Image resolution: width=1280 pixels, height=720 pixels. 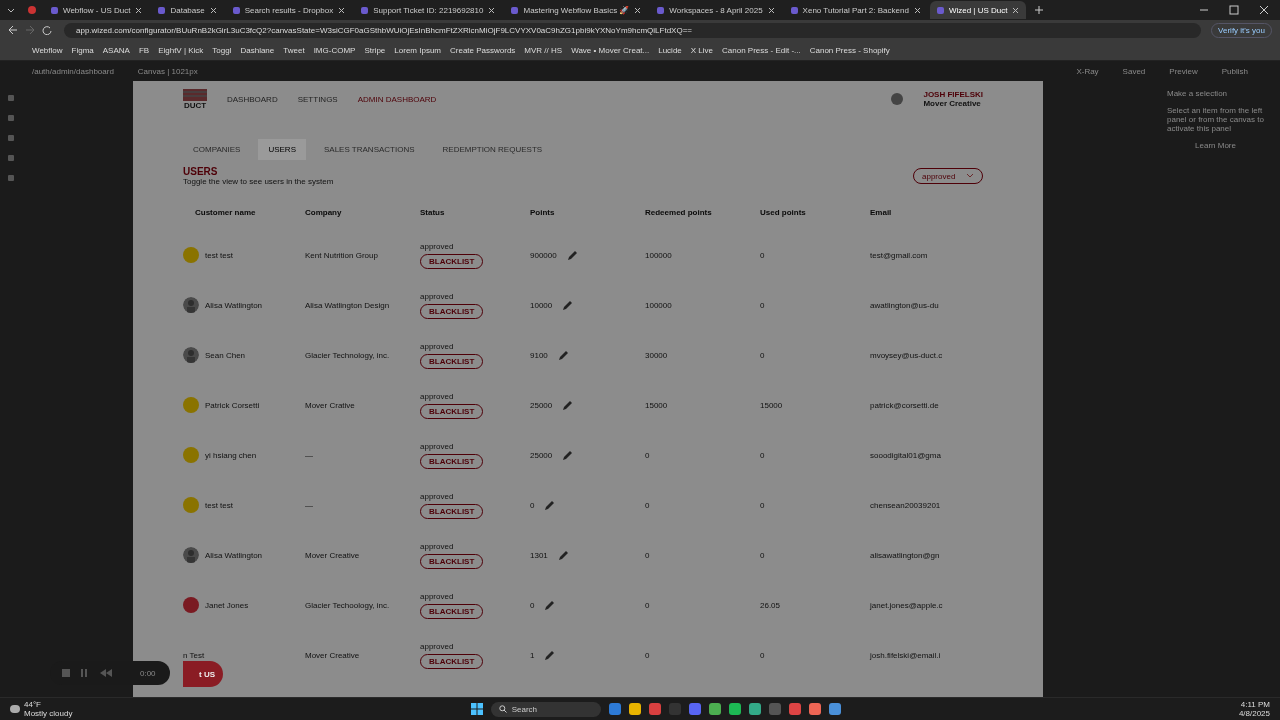 I want to click on used-cell-text: 15000, so click(x=772, y=405).